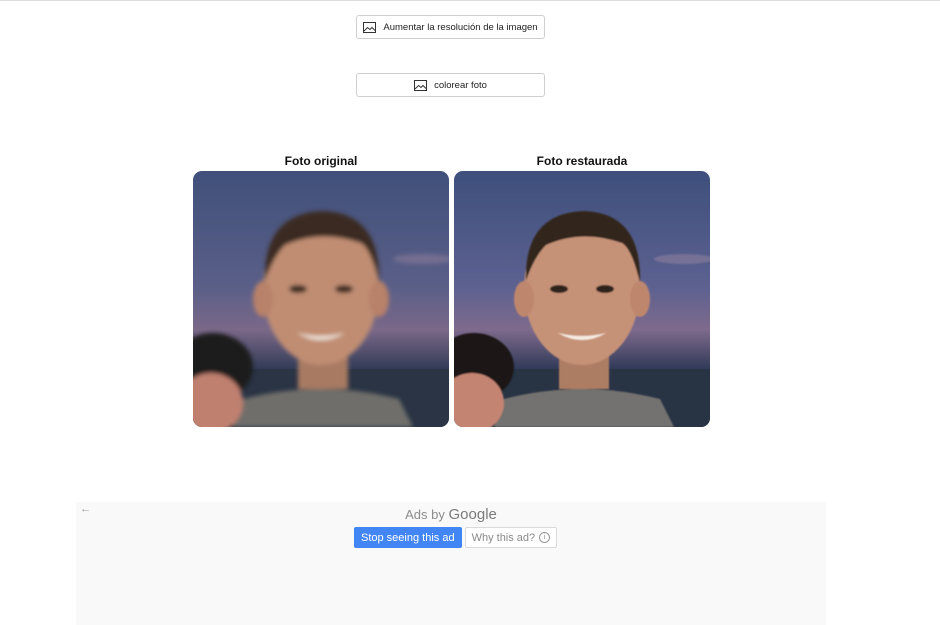 This screenshot has height=625, width=940. Describe the element at coordinates (321, 161) in the screenshot. I see `original-photo-title: Foto original` at that location.